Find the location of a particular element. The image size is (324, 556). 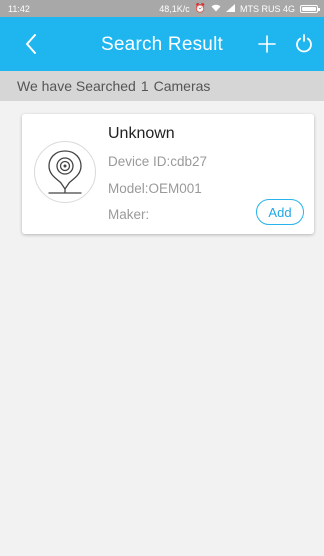

battery-icon is located at coordinates (310, 8).